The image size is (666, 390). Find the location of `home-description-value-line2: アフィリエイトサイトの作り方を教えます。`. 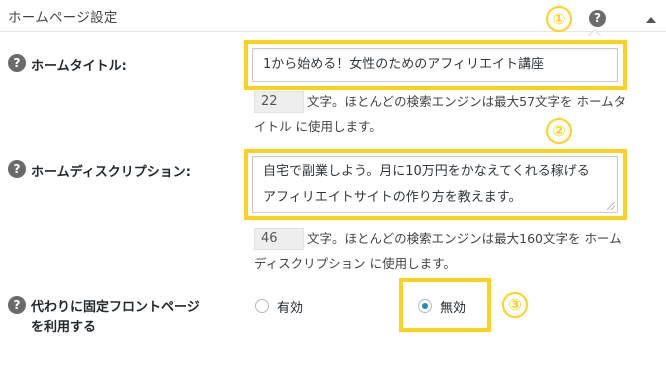

home-description-value-line2: アフィリエイトサイトの作り方を教えます。 is located at coordinates (392, 197).